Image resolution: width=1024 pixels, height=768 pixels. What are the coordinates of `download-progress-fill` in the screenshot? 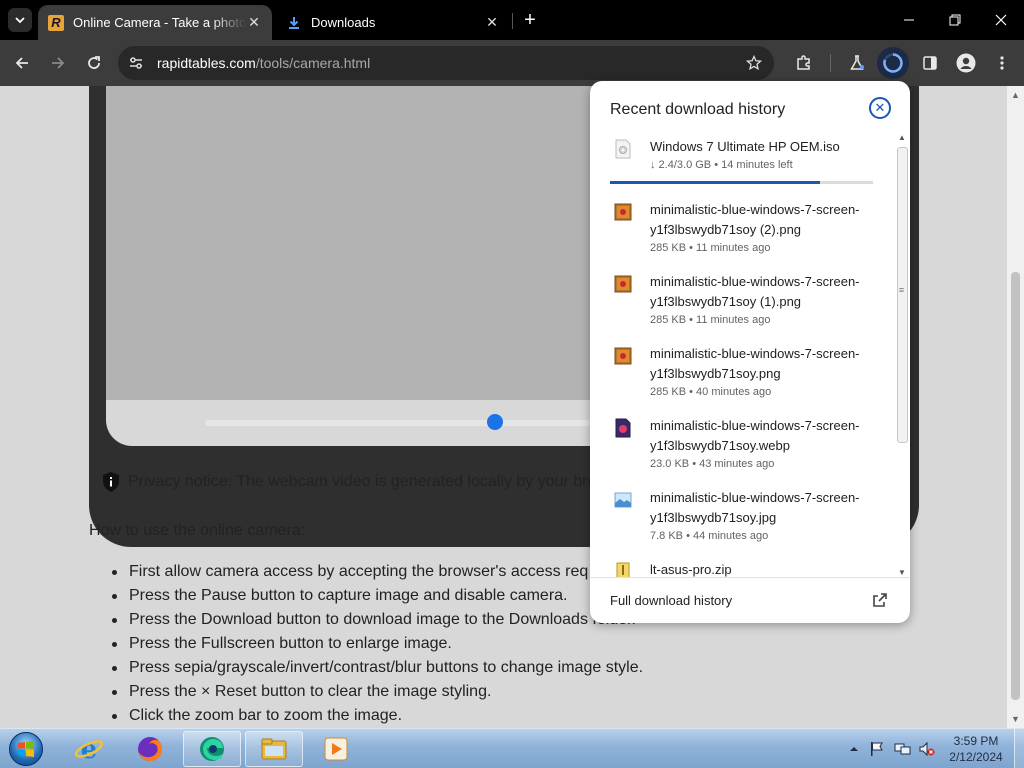 It's located at (715, 182).